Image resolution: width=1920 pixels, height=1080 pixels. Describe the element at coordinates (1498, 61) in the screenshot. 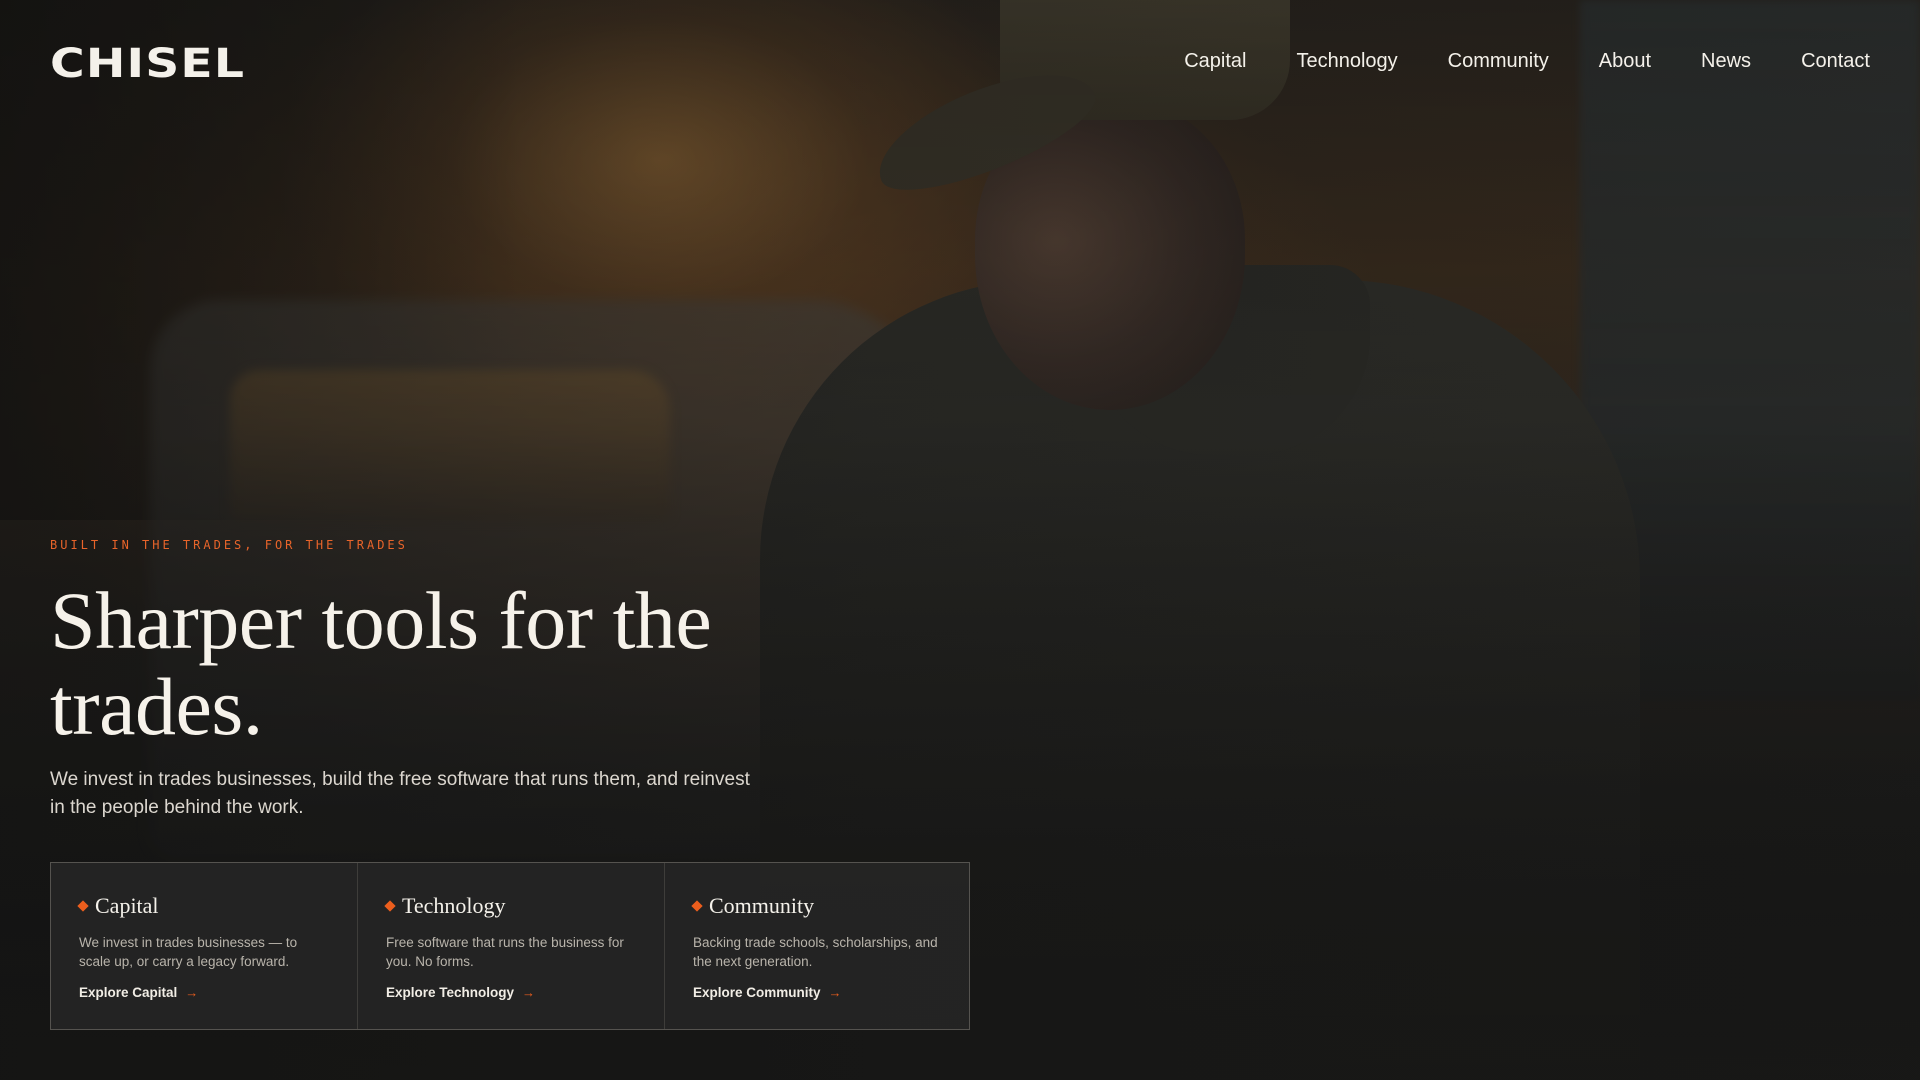

I see `nav-item-community: Community` at that location.